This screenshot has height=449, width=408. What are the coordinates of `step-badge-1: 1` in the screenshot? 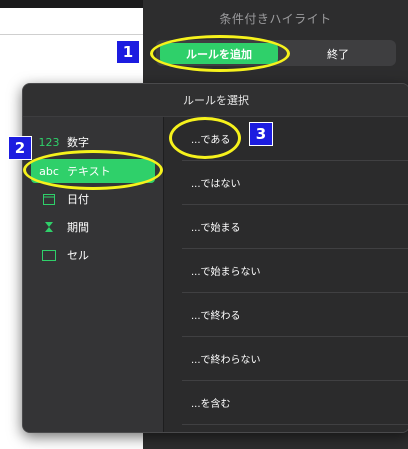 It's located at (128, 52).